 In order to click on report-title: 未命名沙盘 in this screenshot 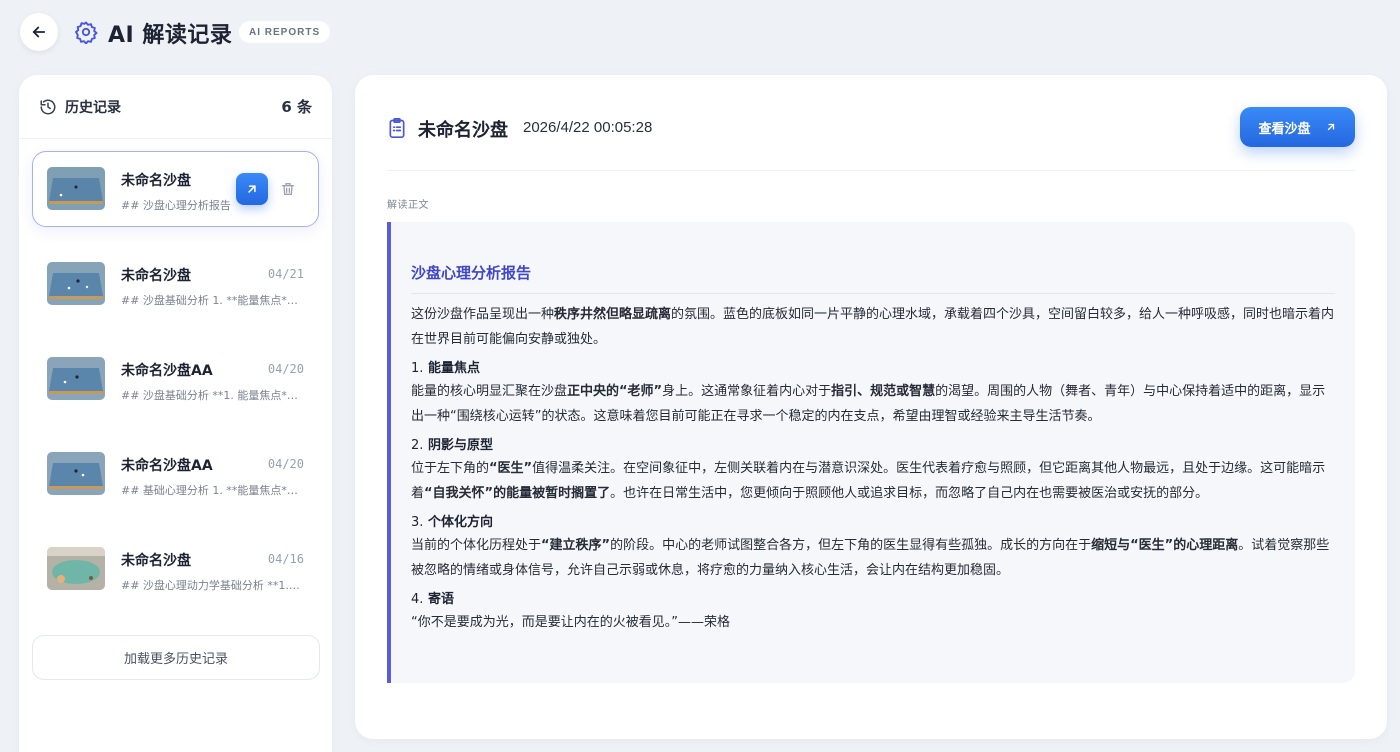, I will do `click(463, 130)`.